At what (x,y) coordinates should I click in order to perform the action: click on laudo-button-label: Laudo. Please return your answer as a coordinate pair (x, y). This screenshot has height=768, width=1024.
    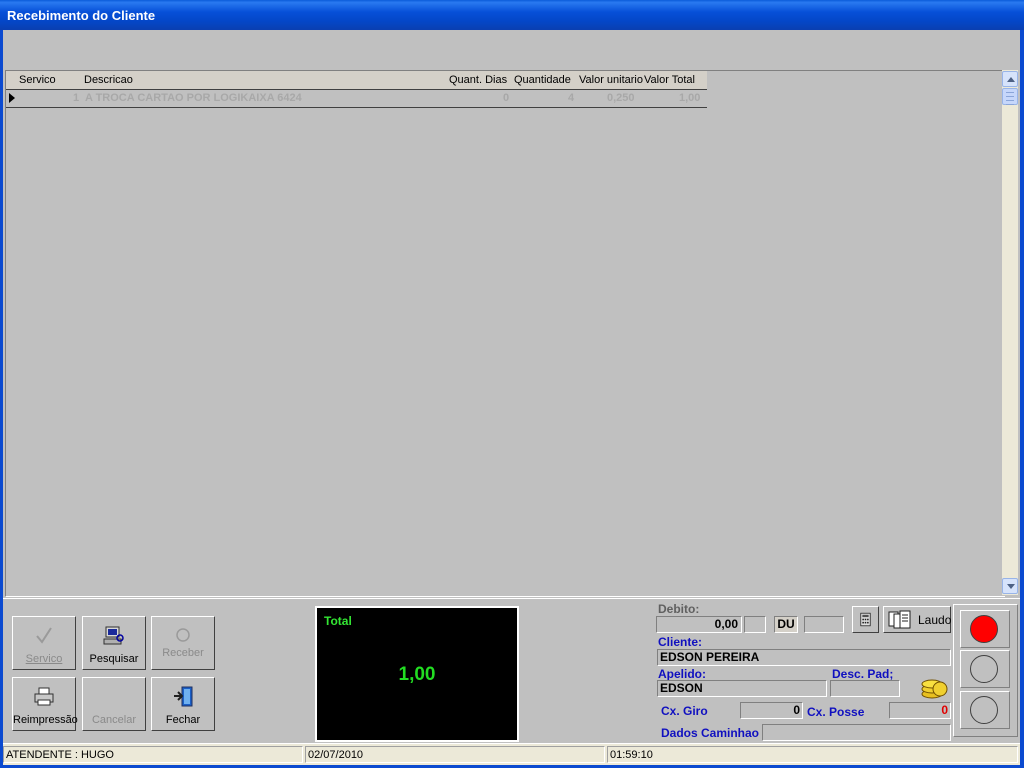
    Looking at the image, I should click on (935, 620).